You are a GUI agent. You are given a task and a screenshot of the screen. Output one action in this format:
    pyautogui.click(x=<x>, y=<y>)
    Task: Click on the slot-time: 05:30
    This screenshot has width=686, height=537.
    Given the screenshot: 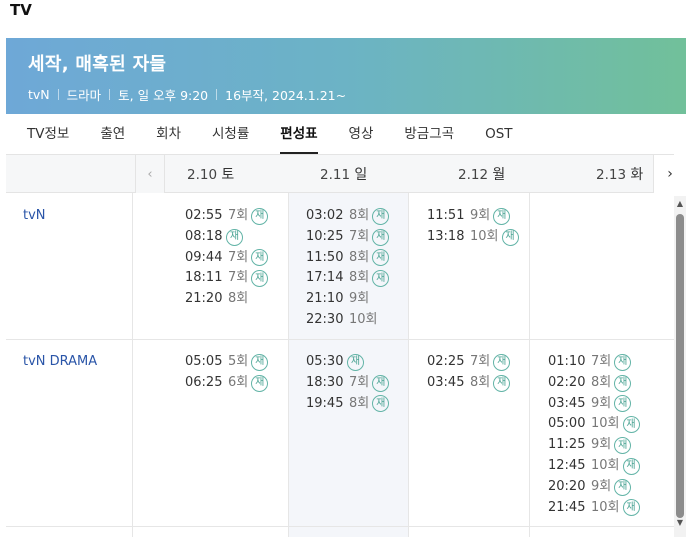 What is the action you would take?
    pyautogui.click(x=325, y=361)
    